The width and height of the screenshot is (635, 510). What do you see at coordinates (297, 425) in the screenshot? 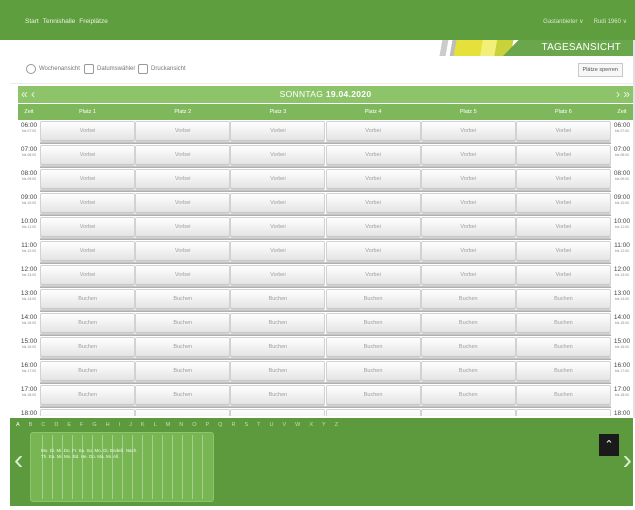
I see `alphabet-letter: W` at bounding box center [297, 425].